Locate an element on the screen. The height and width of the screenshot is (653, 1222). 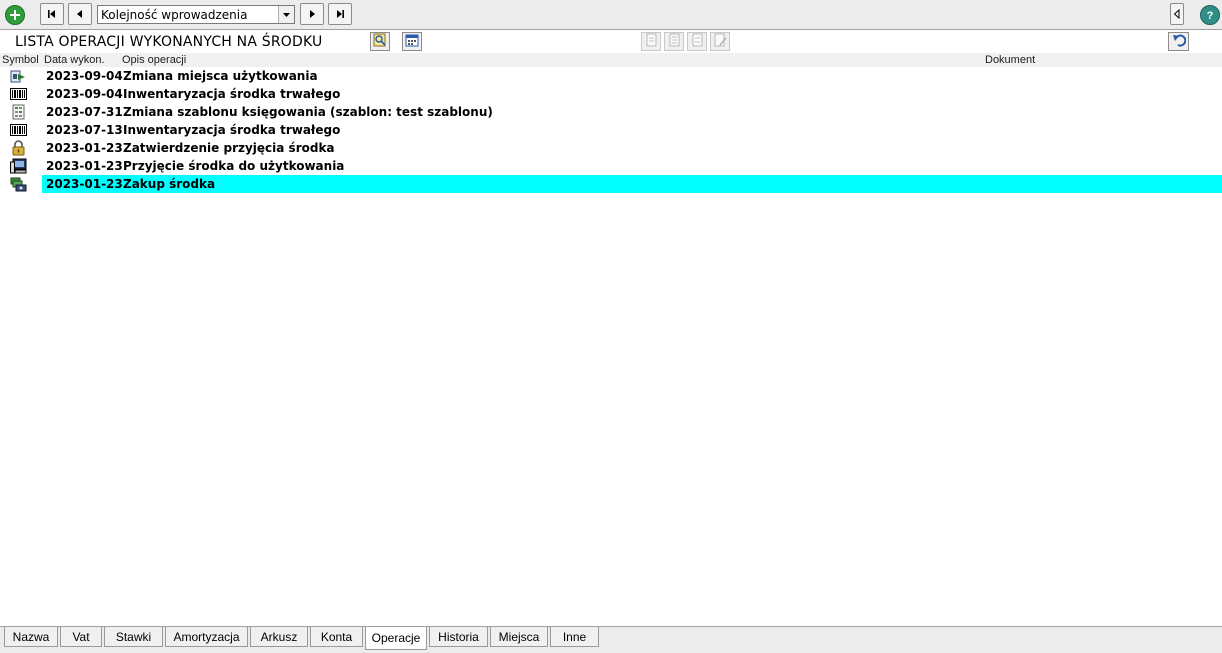
order-select: Kolejność wprowadzenia is located at coordinates (196, 14).